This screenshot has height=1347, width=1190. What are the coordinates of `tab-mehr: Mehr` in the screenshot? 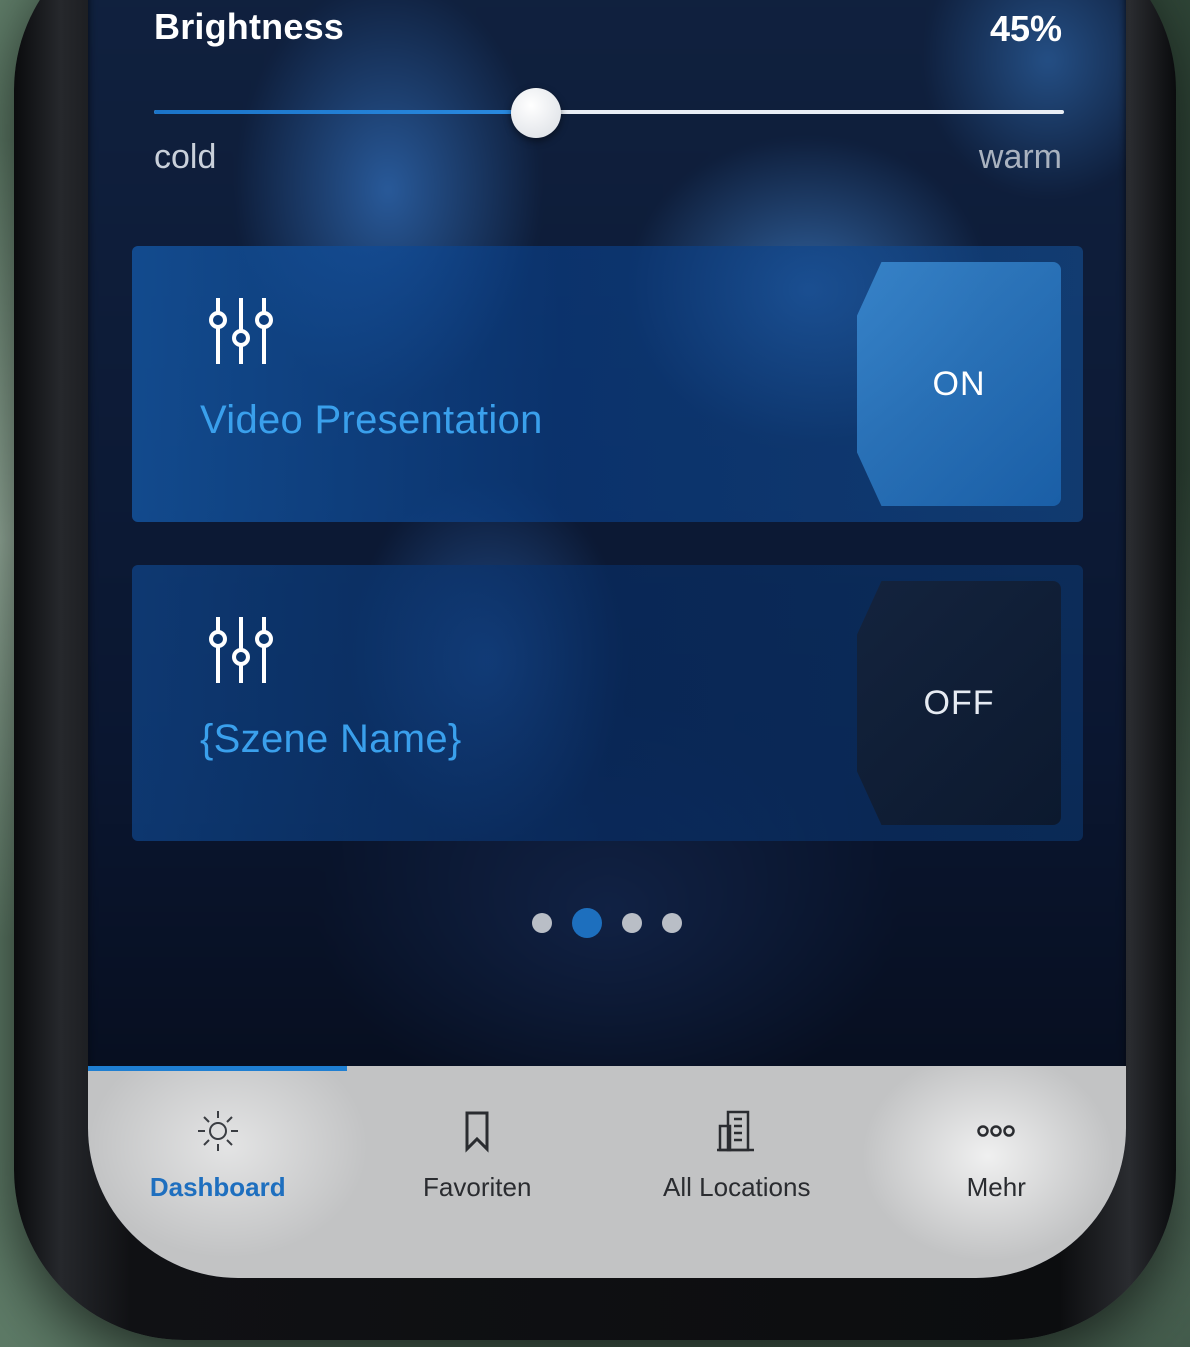 It's located at (997, 1172).